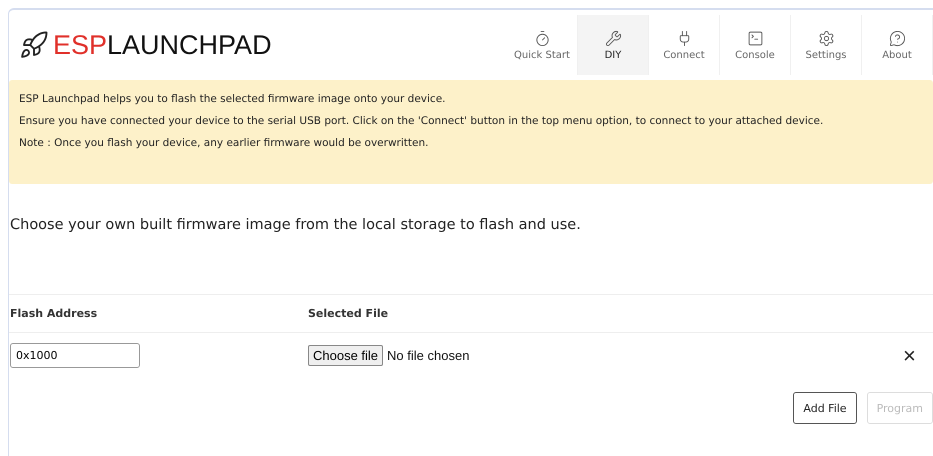 The height and width of the screenshot is (456, 933). I want to click on column-header: Selected File, so click(349, 314).